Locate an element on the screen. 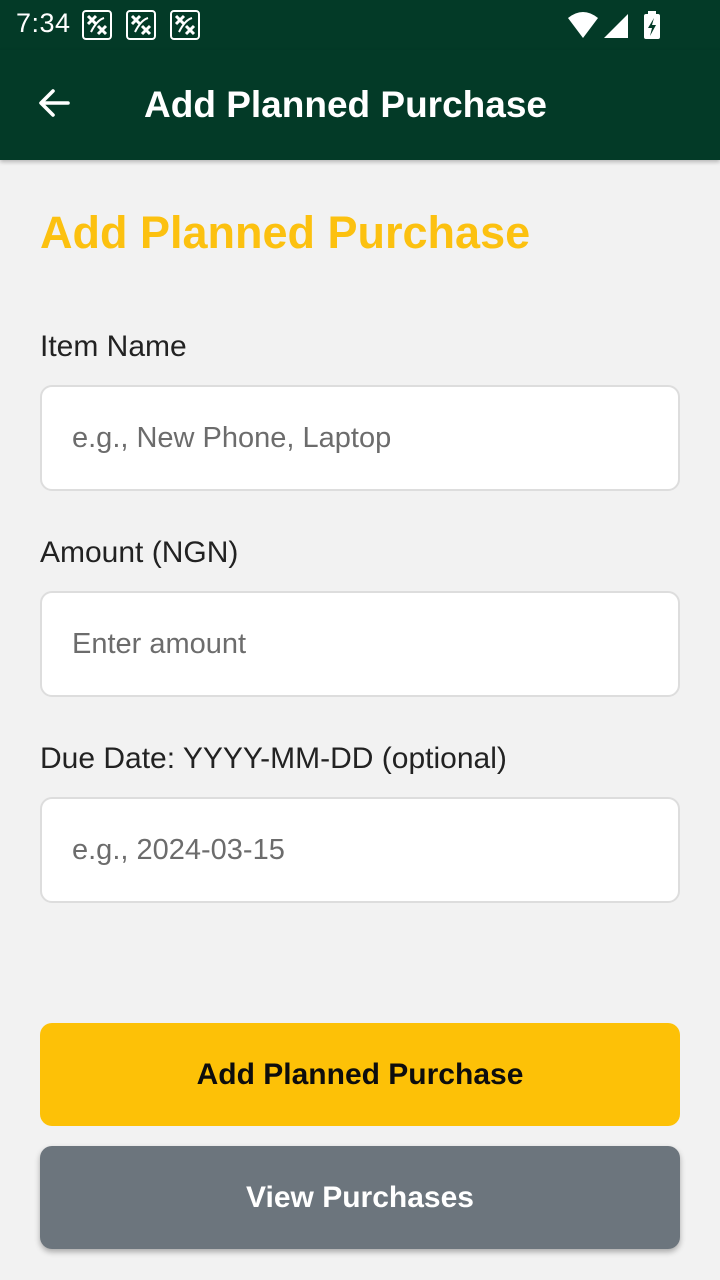 The height and width of the screenshot is (1280, 720). amount-label: Amount (NGN) is located at coordinates (139, 552).